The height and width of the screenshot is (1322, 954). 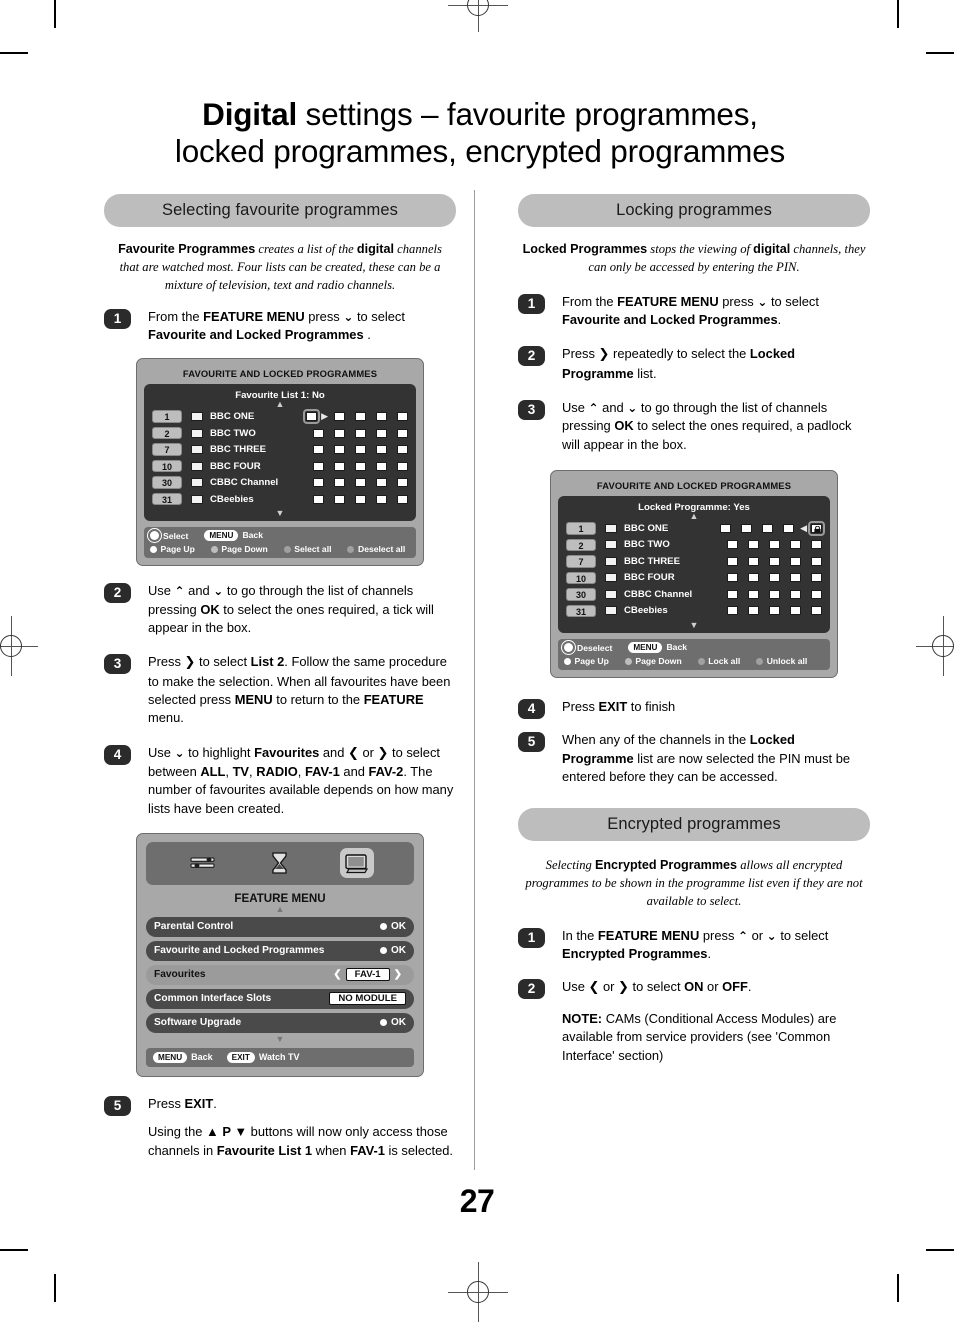 I want to click on table-row: 1 BBC ONE ▶, so click(x=280, y=416).